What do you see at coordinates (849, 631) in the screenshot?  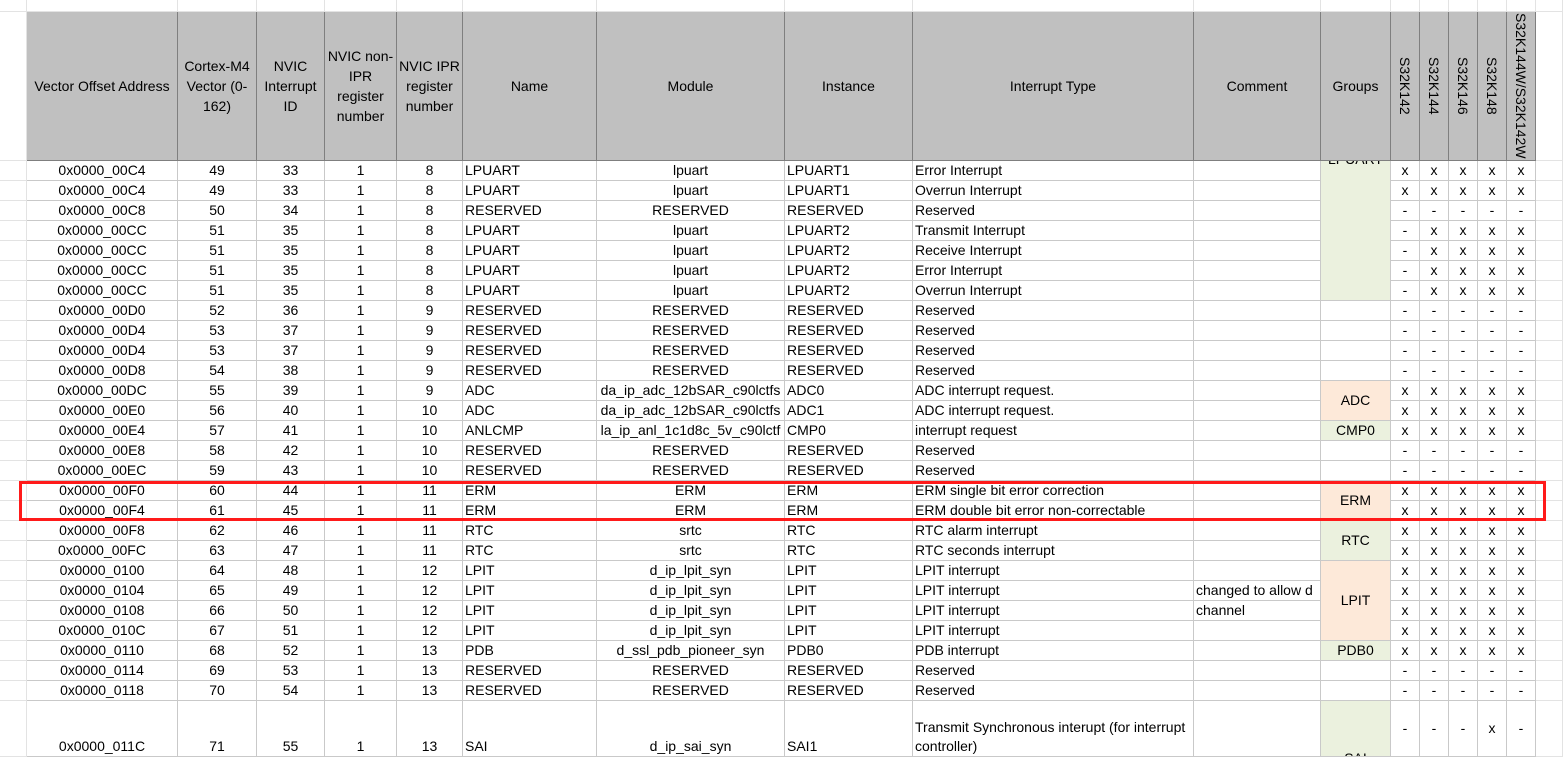 I see `cell-instance: LPIT` at bounding box center [849, 631].